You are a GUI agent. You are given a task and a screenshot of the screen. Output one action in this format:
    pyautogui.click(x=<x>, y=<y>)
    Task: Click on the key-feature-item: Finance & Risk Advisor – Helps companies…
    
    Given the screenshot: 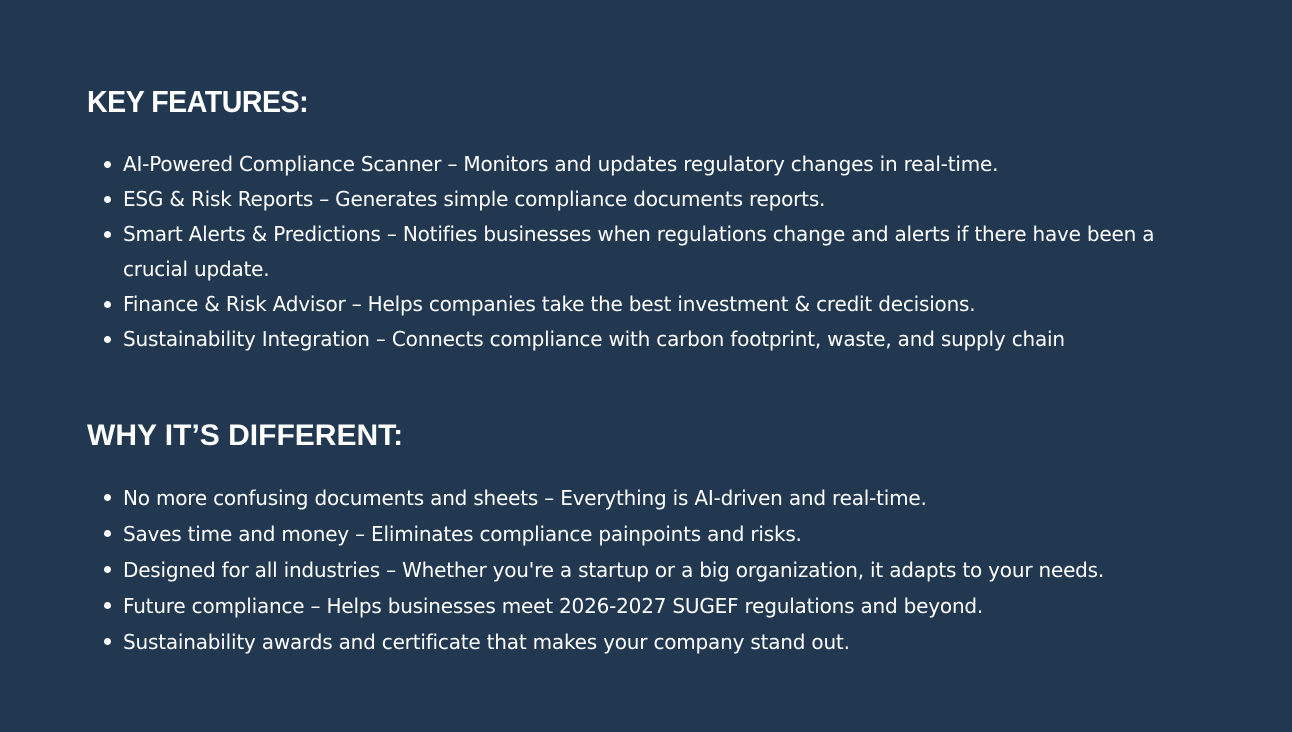 What is the action you would take?
    pyautogui.click(x=653, y=304)
    